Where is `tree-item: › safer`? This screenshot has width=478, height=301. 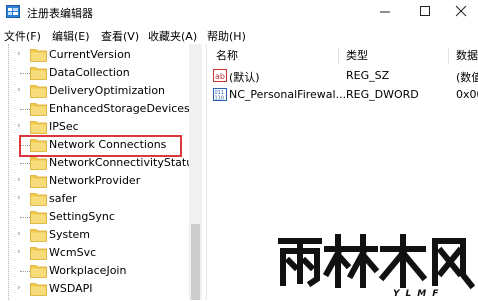 tree-item: › safer is located at coordinates (95, 199).